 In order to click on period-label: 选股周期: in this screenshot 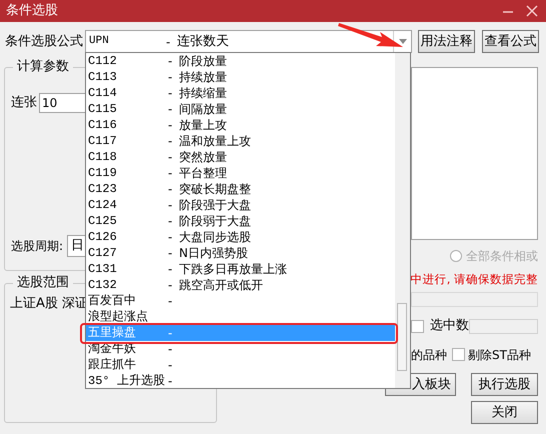, I will do `click(37, 246)`.